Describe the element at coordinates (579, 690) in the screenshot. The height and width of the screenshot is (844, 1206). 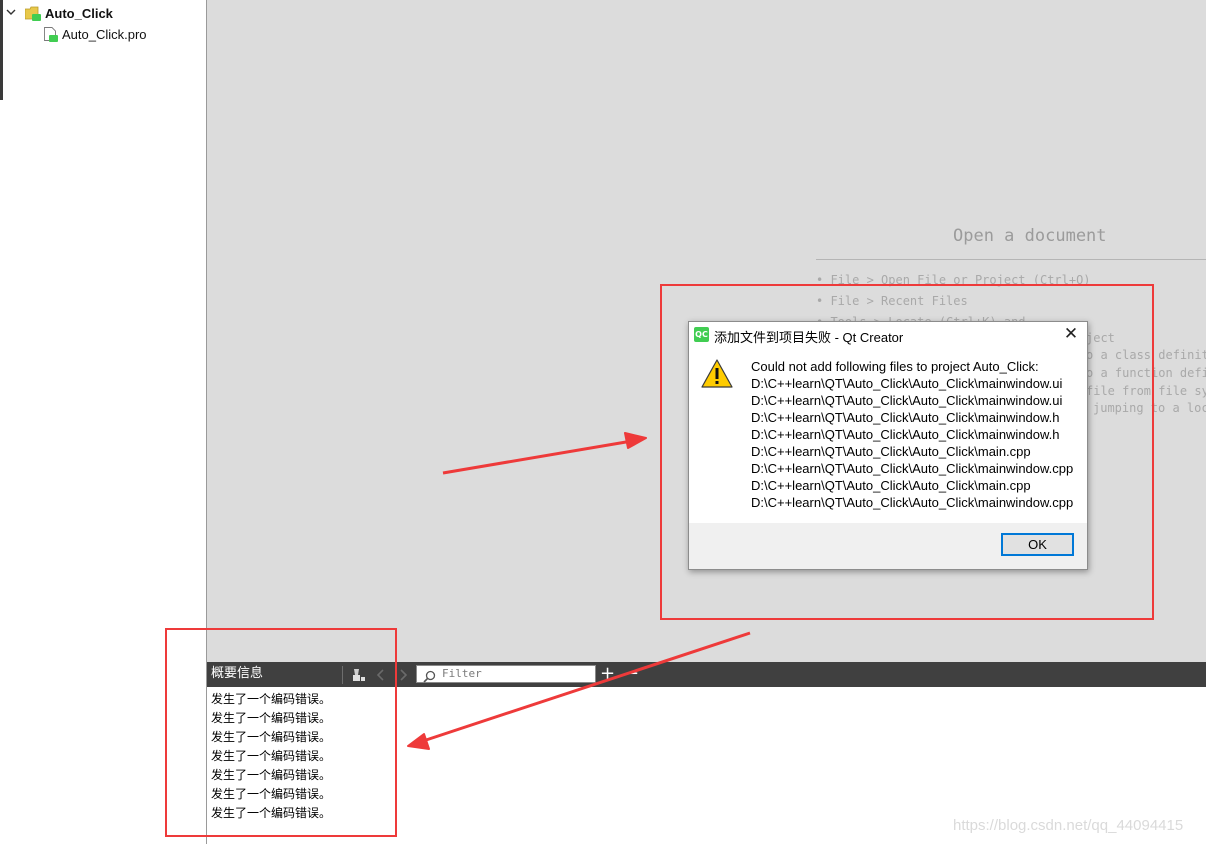
I see `annotation-arrow-to-messages` at that location.